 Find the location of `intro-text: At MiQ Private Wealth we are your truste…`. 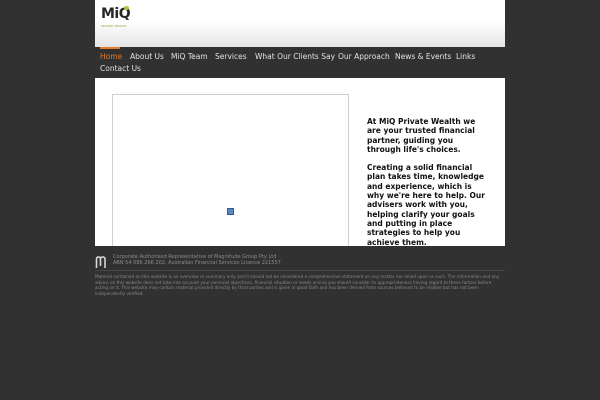

intro-text: At MiQ Private Wealth we are your truste… is located at coordinates (428, 182).